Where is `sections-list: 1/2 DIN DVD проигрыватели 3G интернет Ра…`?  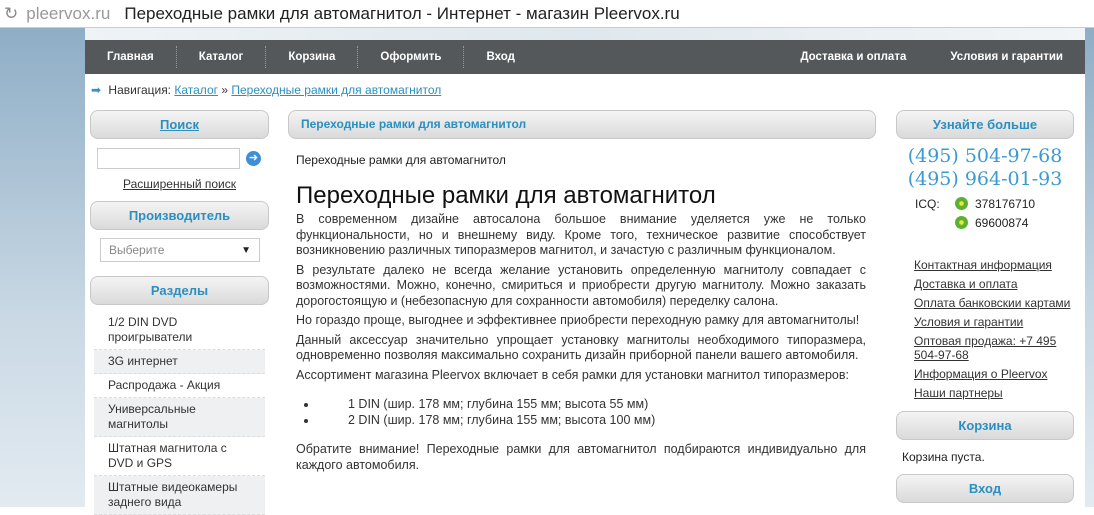 sections-list: 1/2 DIN DVD проигрыватели 3G интернет Ра… is located at coordinates (179, 413).